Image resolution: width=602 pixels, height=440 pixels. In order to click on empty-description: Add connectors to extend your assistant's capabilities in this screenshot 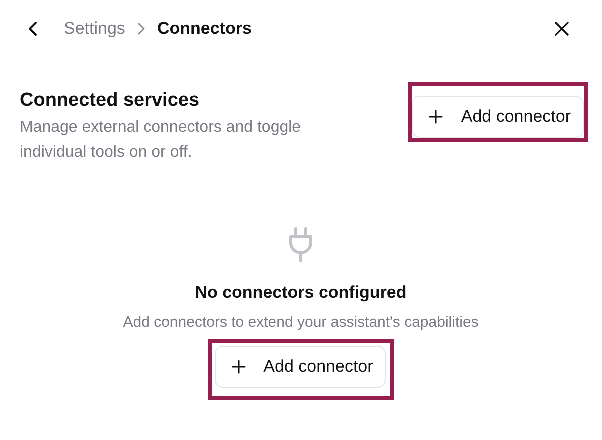, I will do `click(301, 322)`.